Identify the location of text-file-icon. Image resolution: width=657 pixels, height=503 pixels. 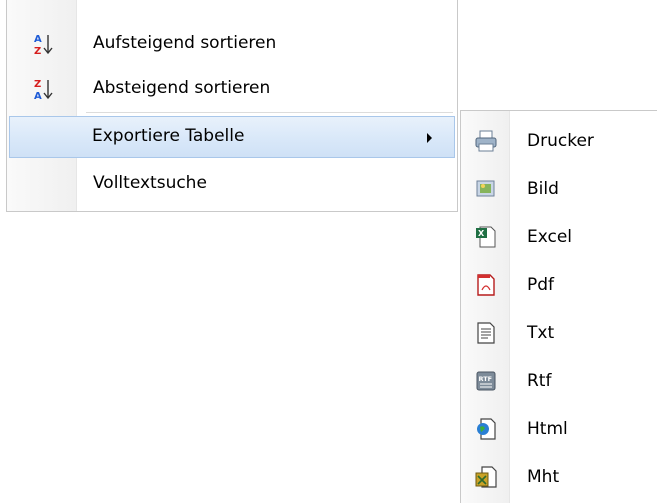
(486, 333).